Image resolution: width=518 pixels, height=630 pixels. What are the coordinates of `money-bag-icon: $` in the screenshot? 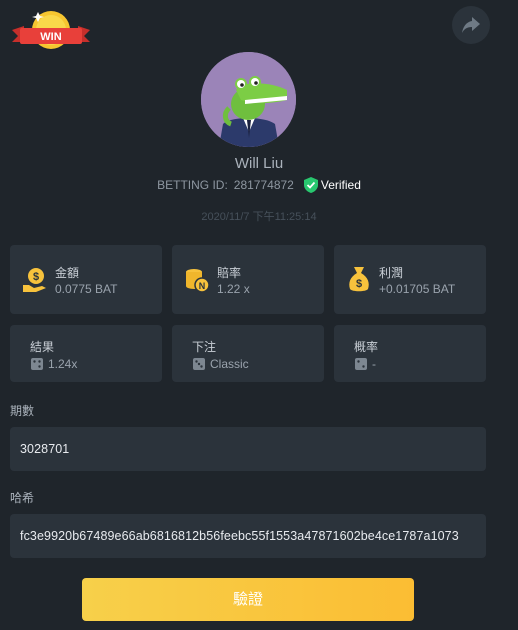 It's located at (359, 279).